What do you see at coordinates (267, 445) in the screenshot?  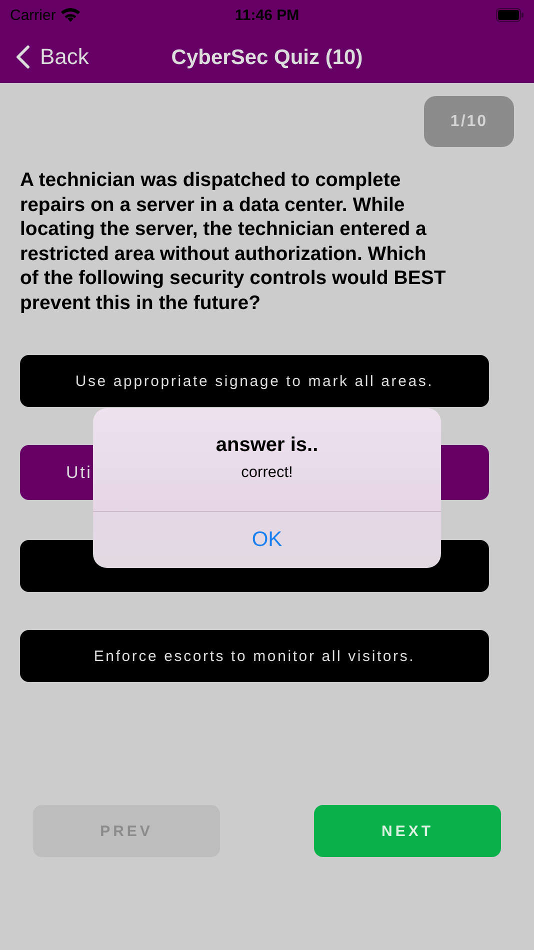 I see `alert-title: answer is..` at bounding box center [267, 445].